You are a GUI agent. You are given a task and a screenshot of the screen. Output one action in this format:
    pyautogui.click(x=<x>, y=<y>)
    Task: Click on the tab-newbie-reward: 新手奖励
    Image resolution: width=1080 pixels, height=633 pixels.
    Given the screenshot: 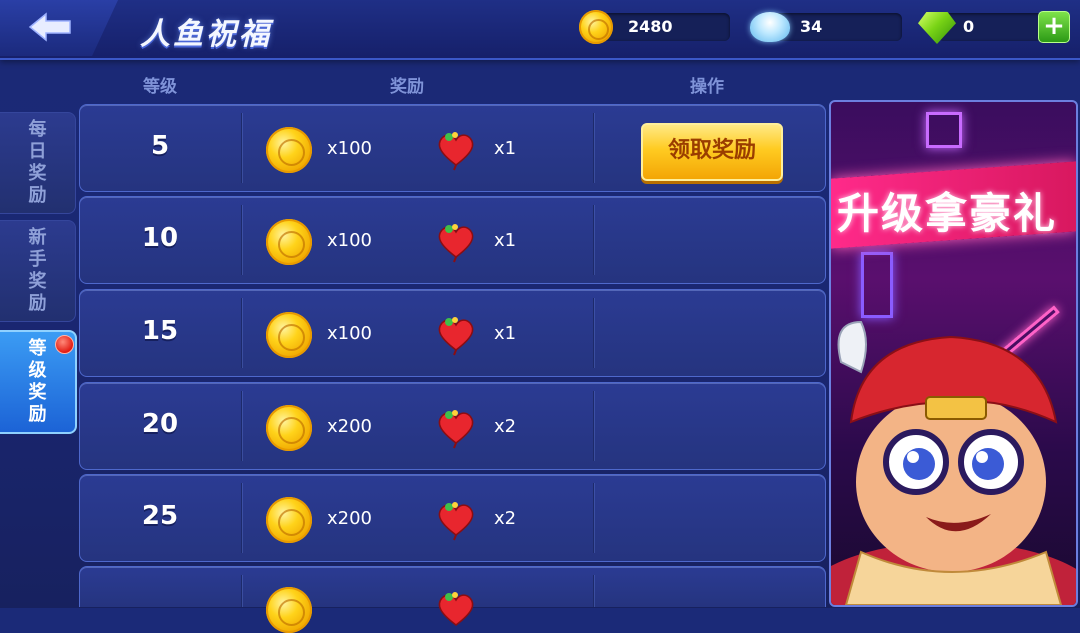 What is the action you would take?
    pyautogui.click(x=38, y=271)
    